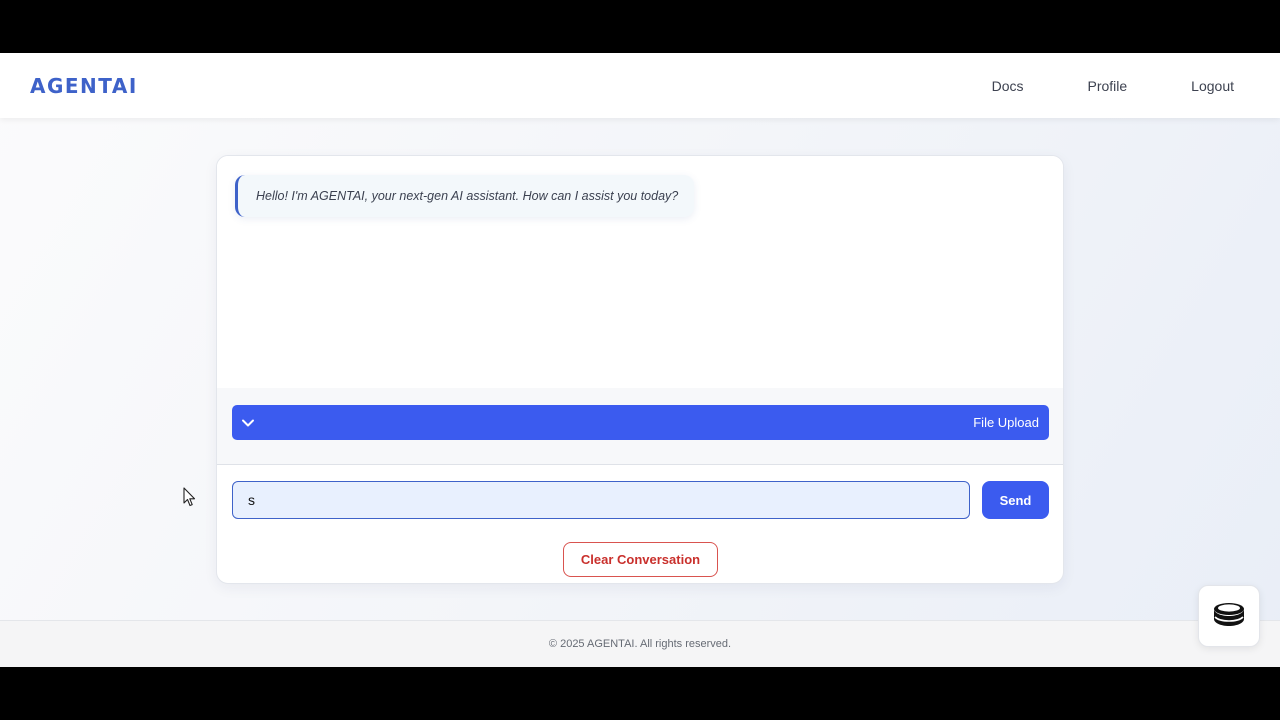  Describe the element at coordinates (640, 559) in the screenshot. I see `clear-conversation-button: Clear Conversation` at that location.